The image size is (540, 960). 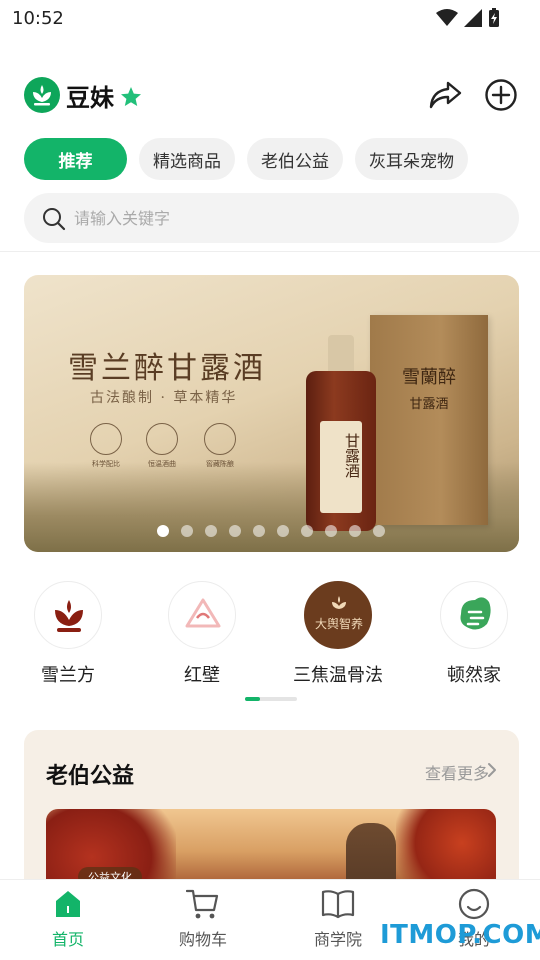 I want to click on red-wall-logo-icon, so click(x=202, y=615).